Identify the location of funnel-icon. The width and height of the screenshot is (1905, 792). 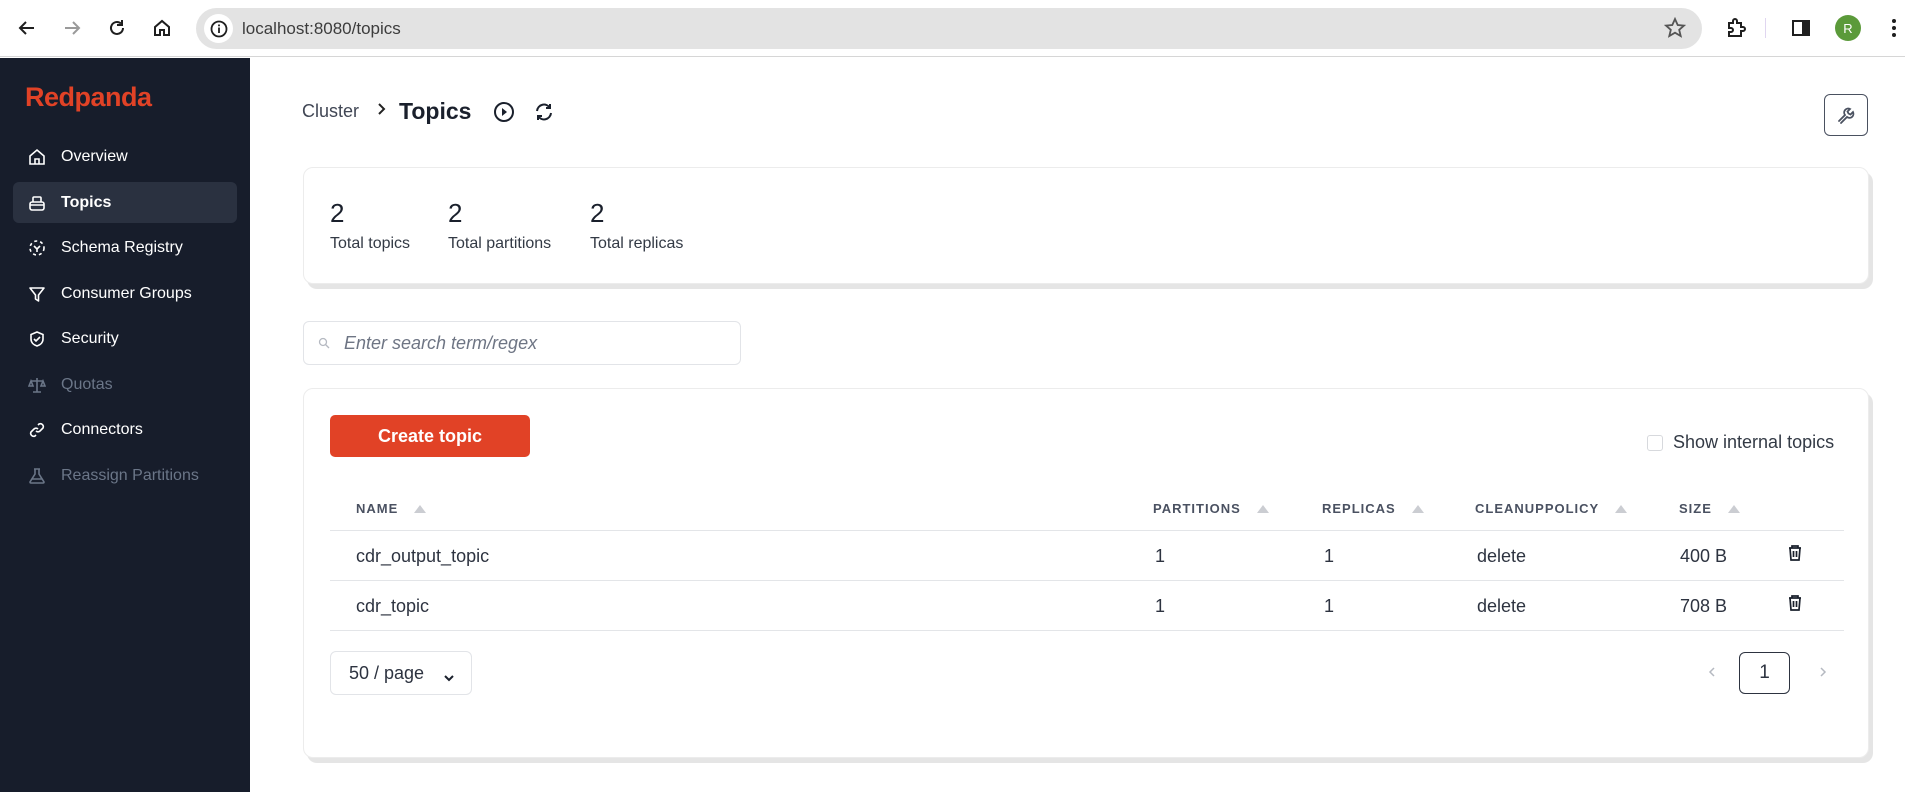
(37, 294).